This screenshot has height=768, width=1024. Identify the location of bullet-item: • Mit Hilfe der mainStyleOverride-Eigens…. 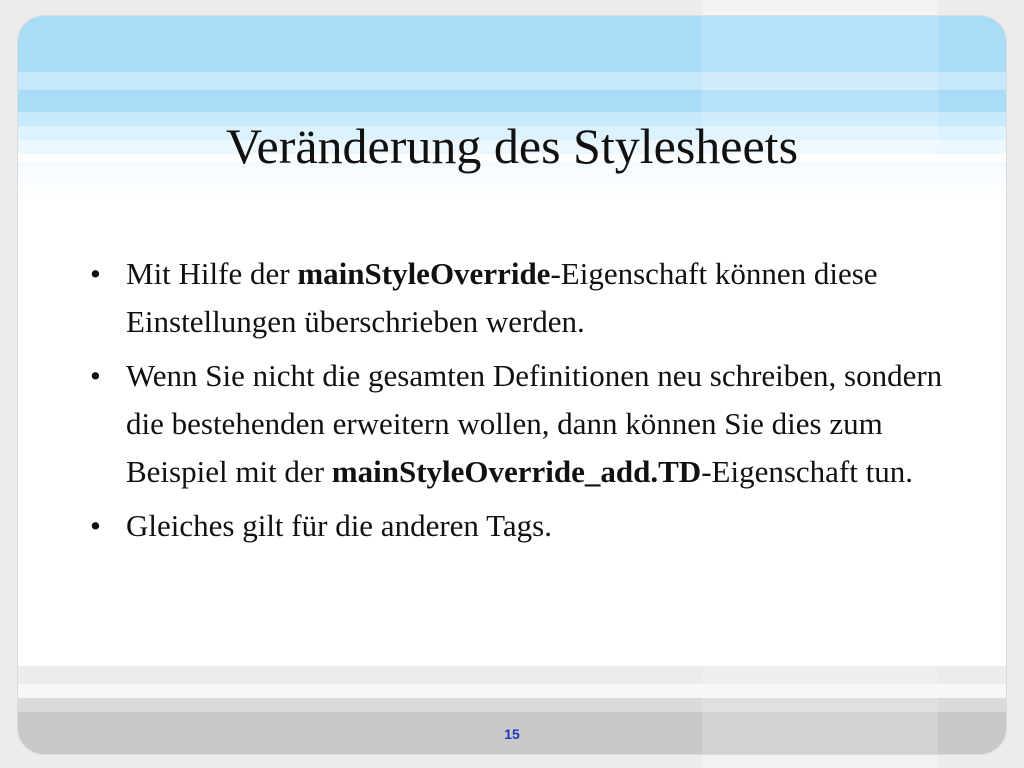
(530, 298).